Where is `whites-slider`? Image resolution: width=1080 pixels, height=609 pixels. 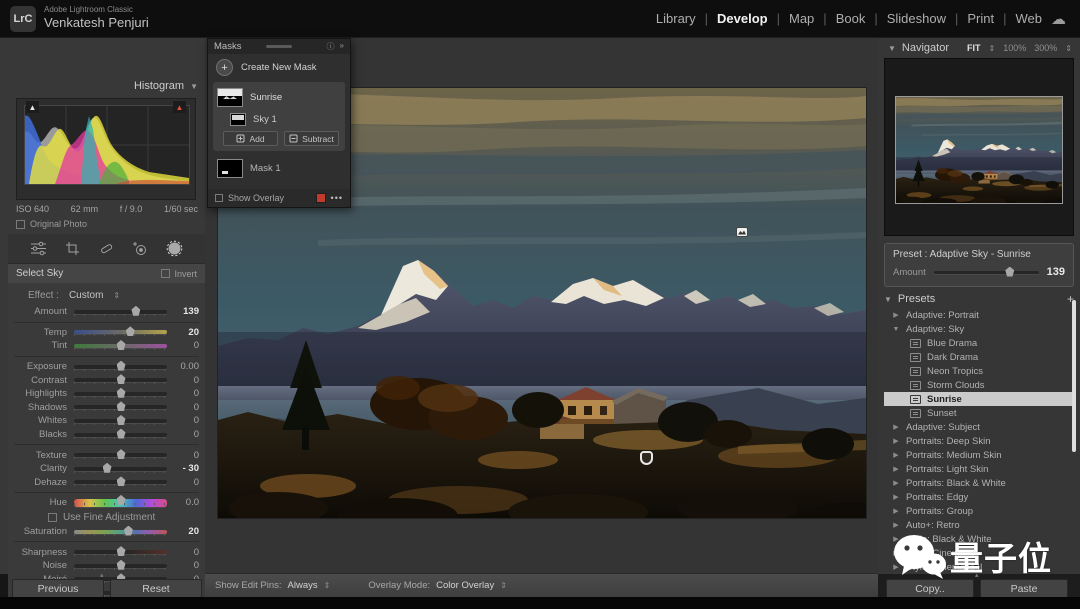 whites-slider is located at coordinates (120, 419).